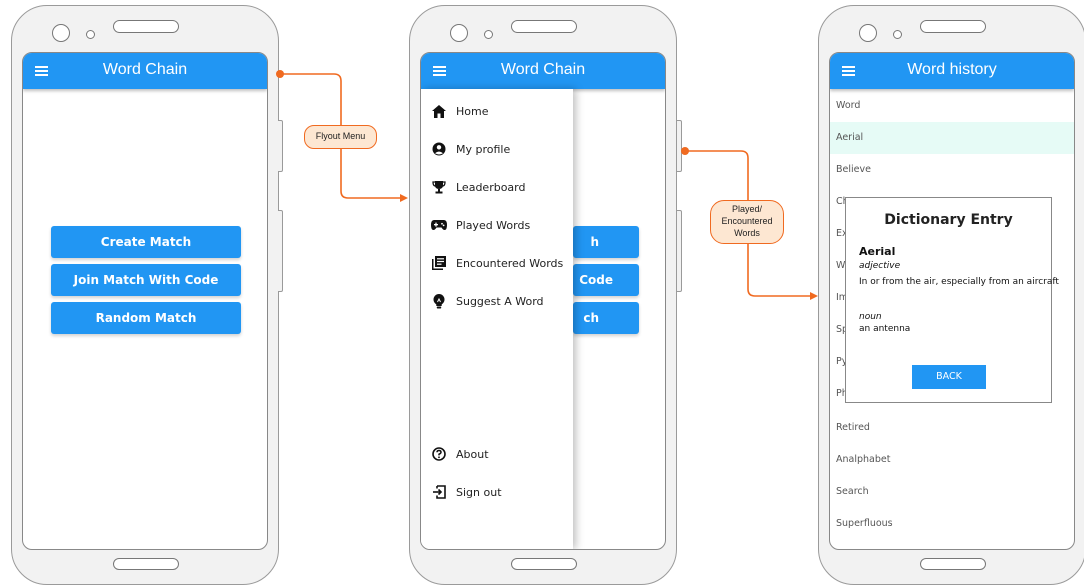  I want to click on entry-word: Aerial, so click(877, 251).